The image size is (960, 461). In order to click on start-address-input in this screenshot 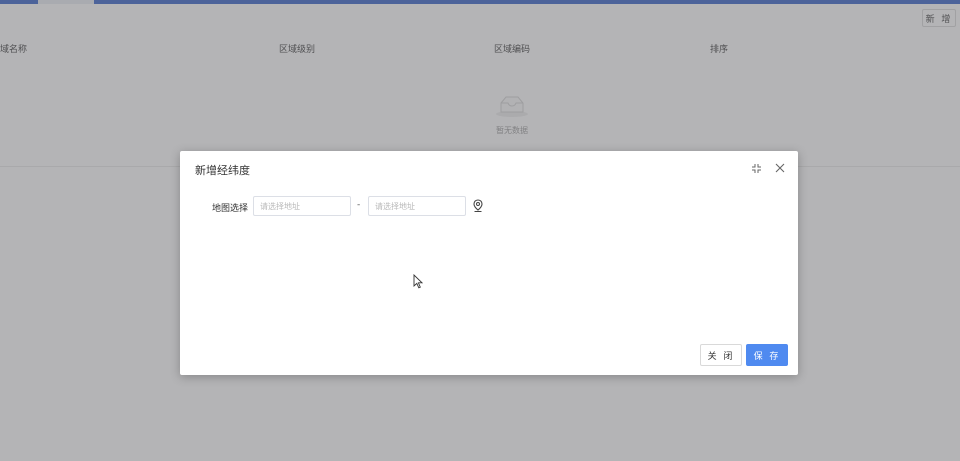, I will do `click(302, 206)`.